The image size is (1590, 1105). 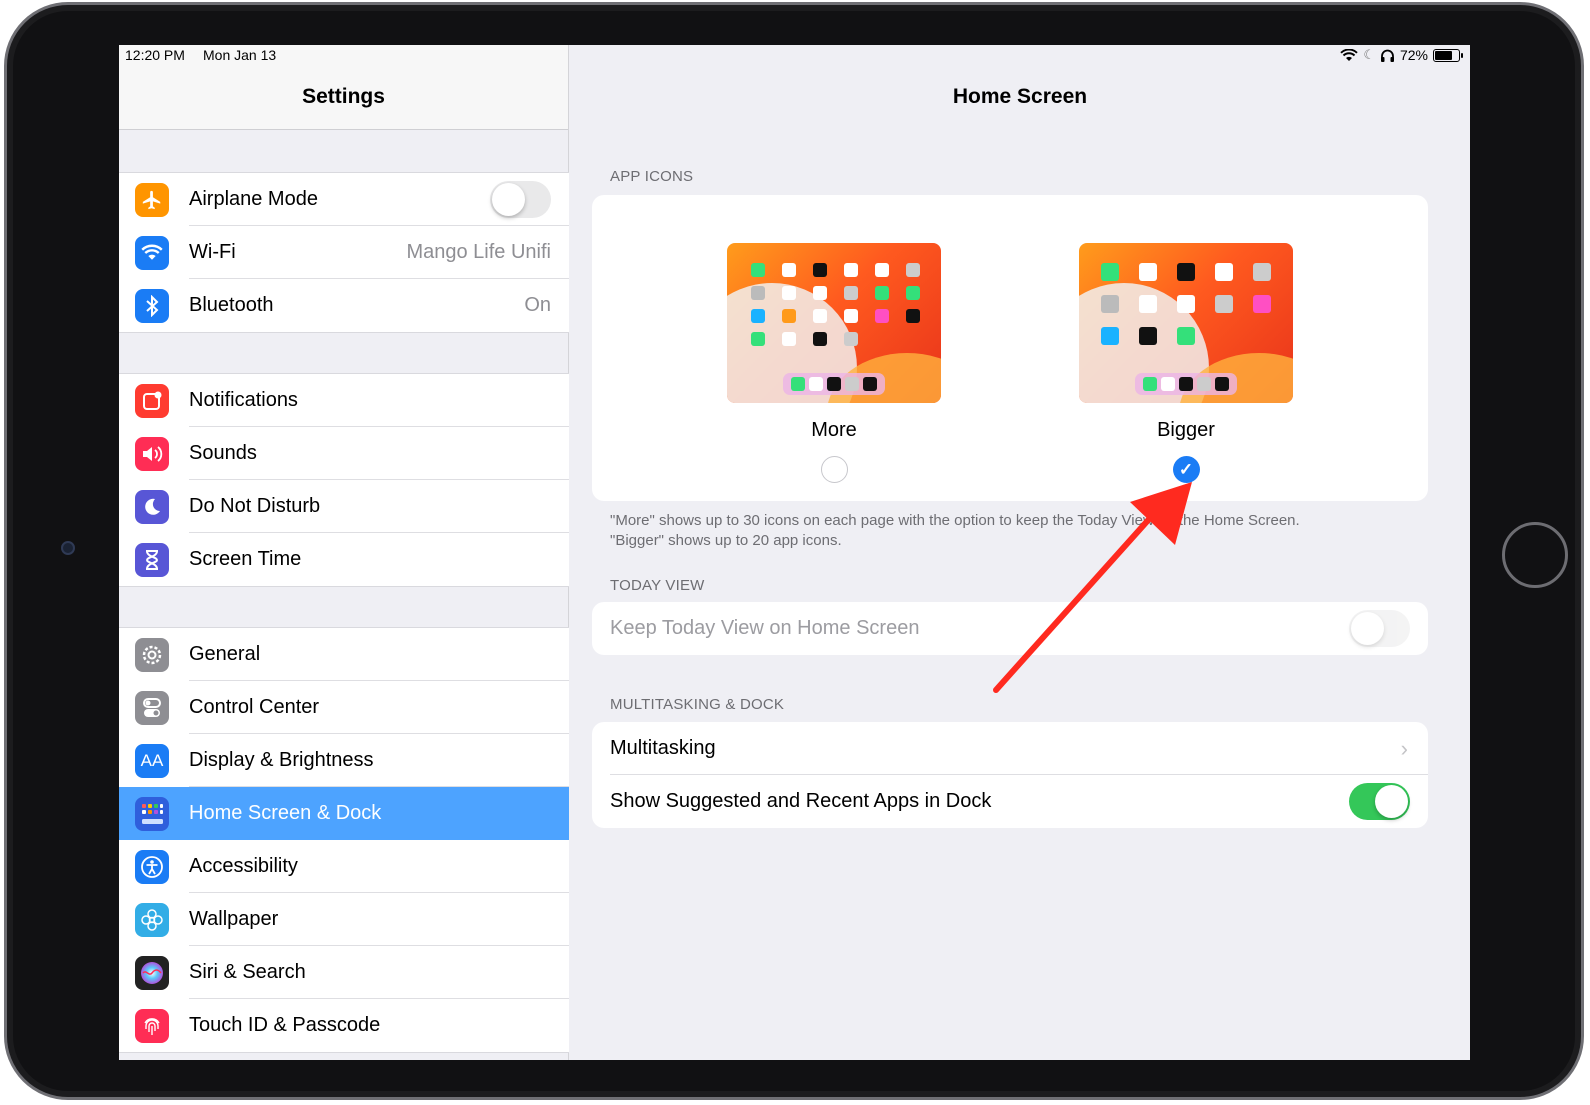 What do you see at coordinates (834, 323) in the screenshot?
I see `more-layout-preview` at bounding box center [834, 323].